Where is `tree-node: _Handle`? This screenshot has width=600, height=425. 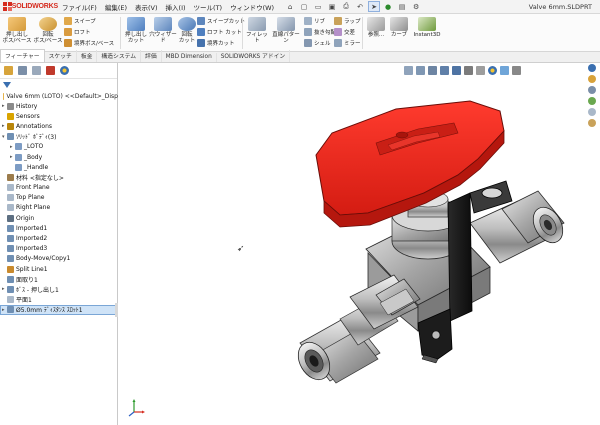
tree-node: _Handle is located at coordinates (59, 167).